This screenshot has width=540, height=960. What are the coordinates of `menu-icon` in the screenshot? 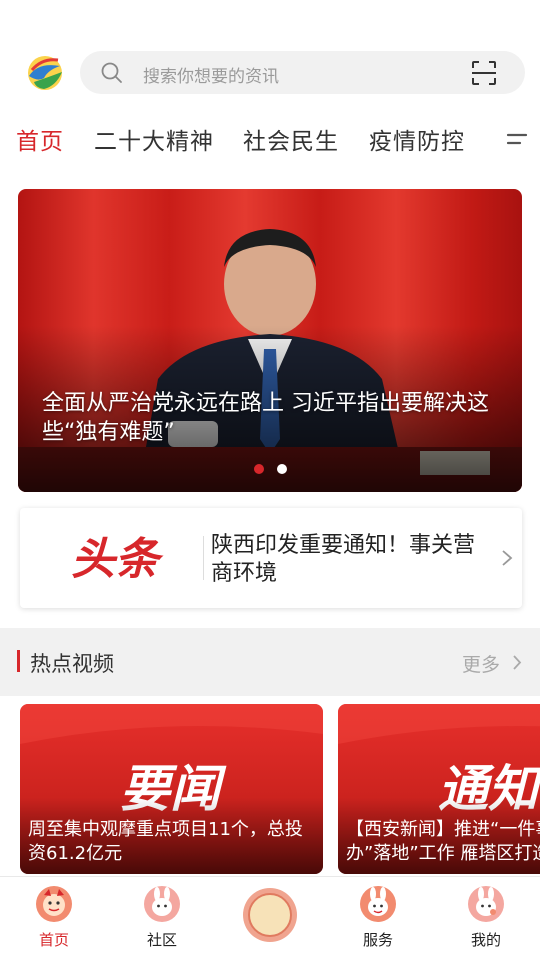 It's located at (517, 139).